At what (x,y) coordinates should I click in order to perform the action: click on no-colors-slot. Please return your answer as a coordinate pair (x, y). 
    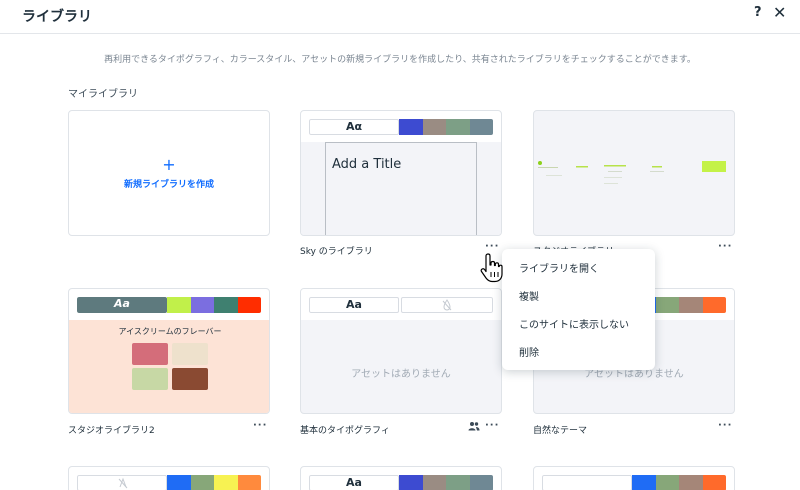
    Looking at the image, I should click on (447, 305).